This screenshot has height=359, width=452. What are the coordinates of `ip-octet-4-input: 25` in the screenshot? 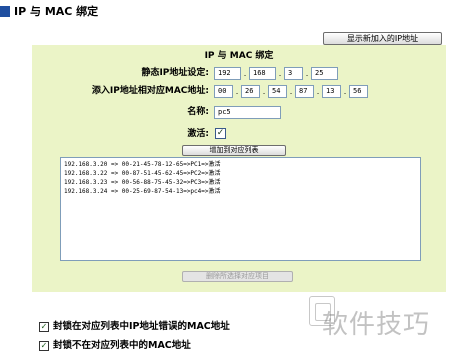 It's located at (324, 73).